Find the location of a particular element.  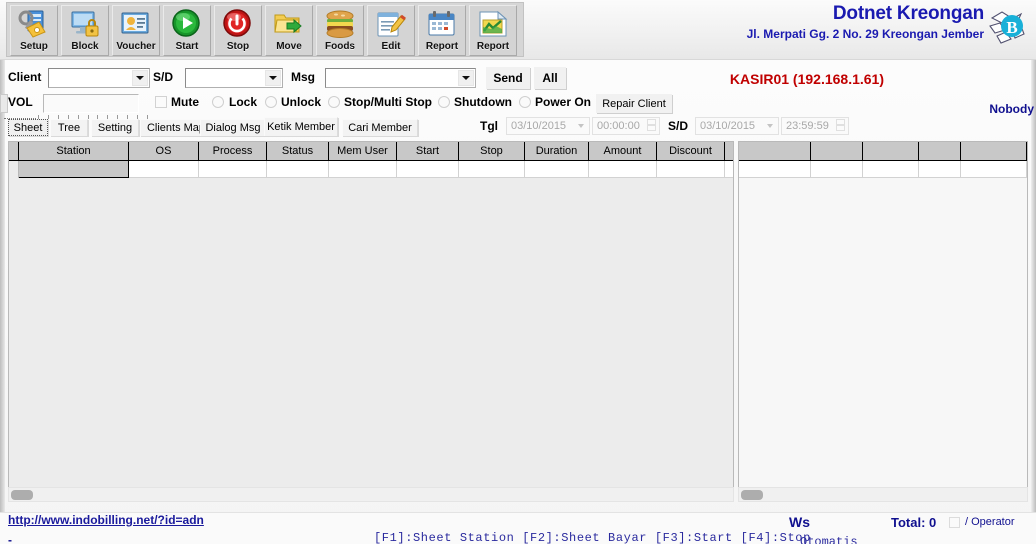

tab-tree: Tree is located at coordinates (69, 127).